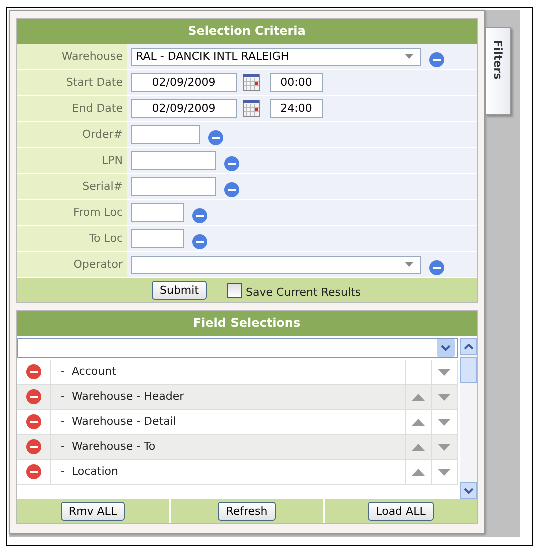  What do you see at coordinates (401, 511) in the screenshot?
I see `action-button: Load ALL` at bounding box center [401, 511].